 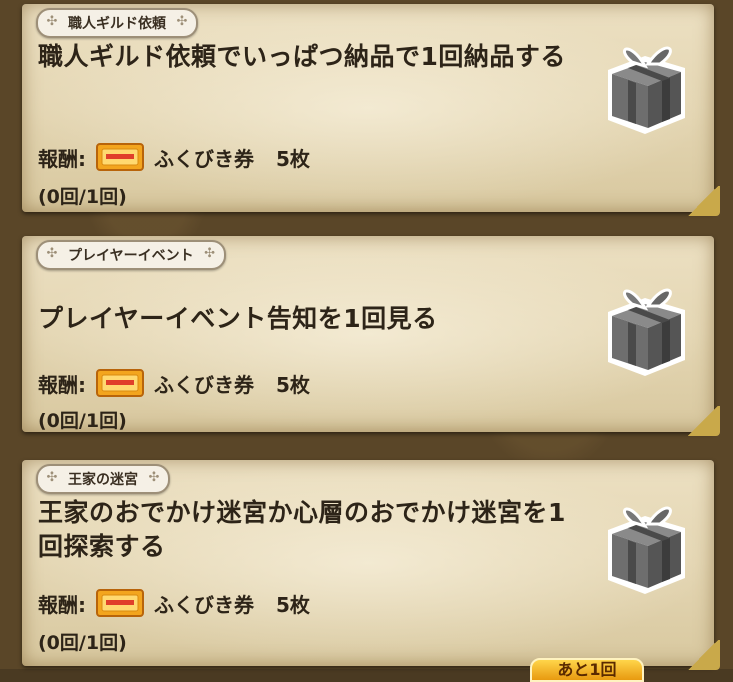 I want to click on quest-title: 王家のおでかけ迷宮か心層のおでかけ迷宮を1回探索する, so click(x=302, y=529).